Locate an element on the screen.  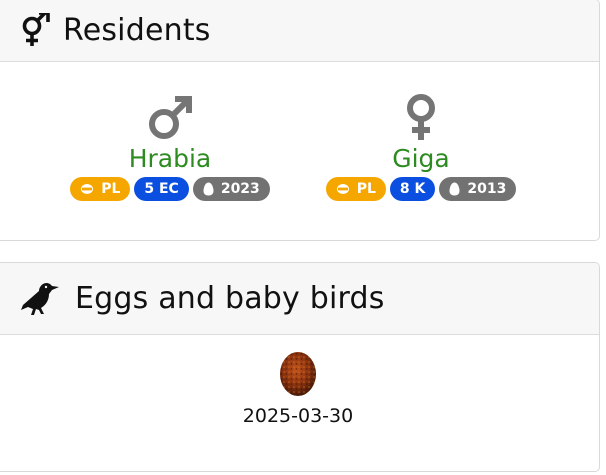
year-badge: 2023 is located at coordinates (231, 189).